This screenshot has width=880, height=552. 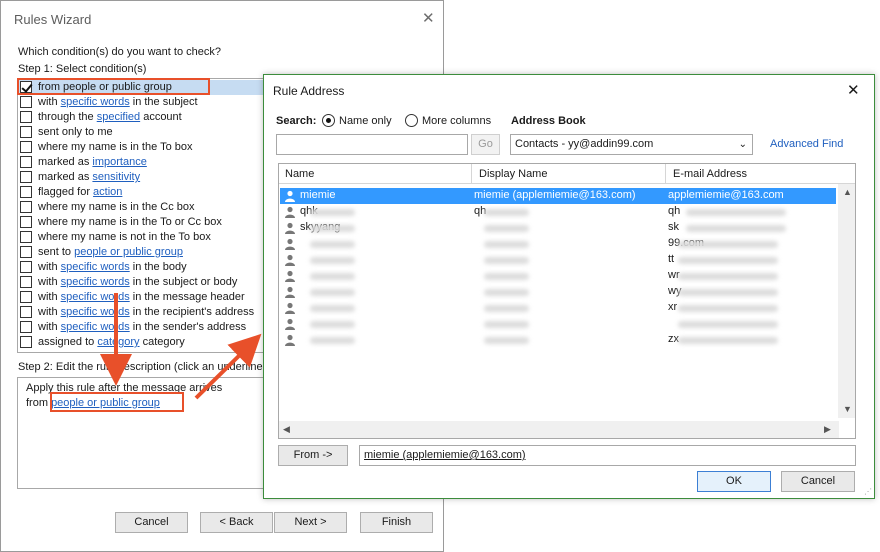 What do you see at coordinates (228, 366) in the screenshot?
I see `arrow-diagonal-annotation` at bounding box center [228, 366].